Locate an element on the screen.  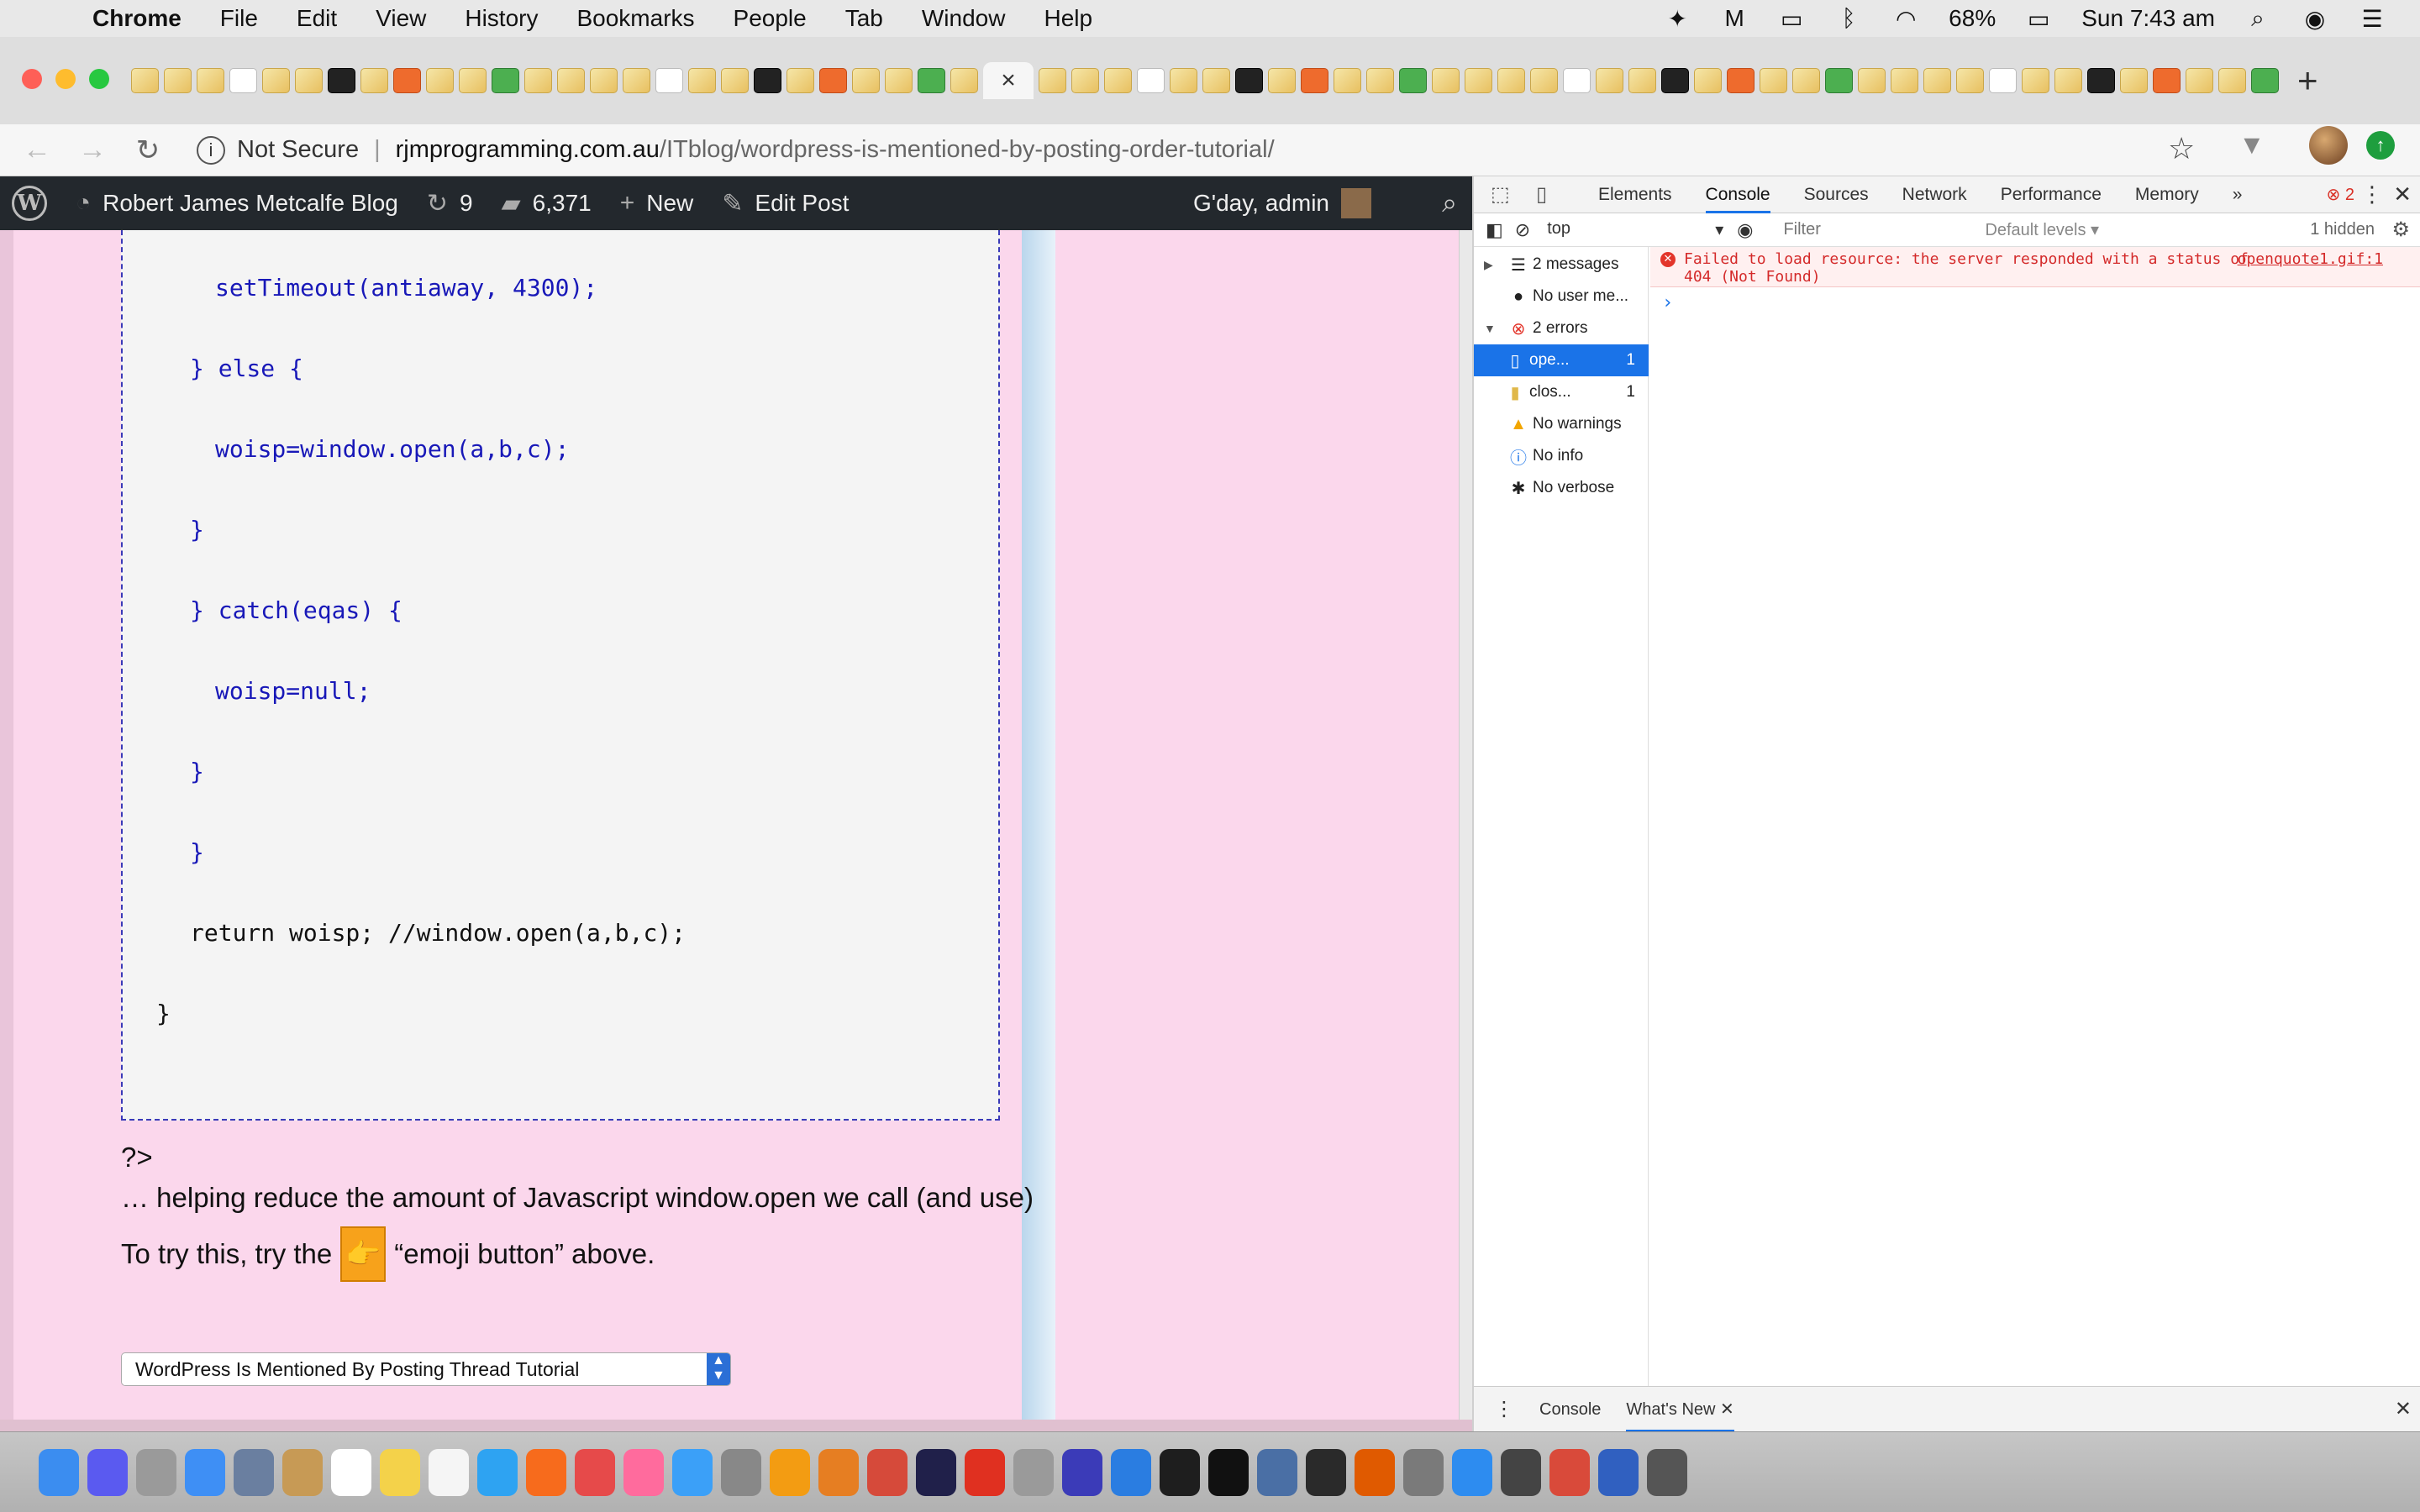
notification-center-icon: ☰ is located at coordinates (2372, 18).